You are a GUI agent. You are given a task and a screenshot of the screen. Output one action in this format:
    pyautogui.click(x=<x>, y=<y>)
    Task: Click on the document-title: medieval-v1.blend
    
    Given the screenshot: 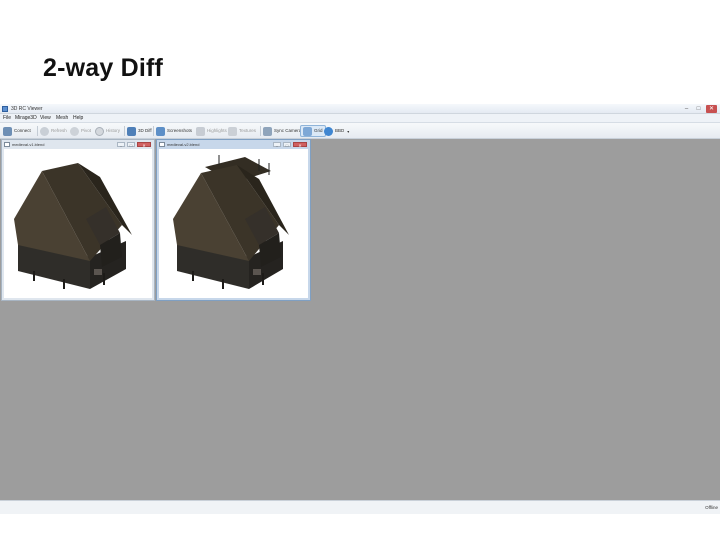 What is the action you would take?
    pyautogui.click(x=28, y=144)
    